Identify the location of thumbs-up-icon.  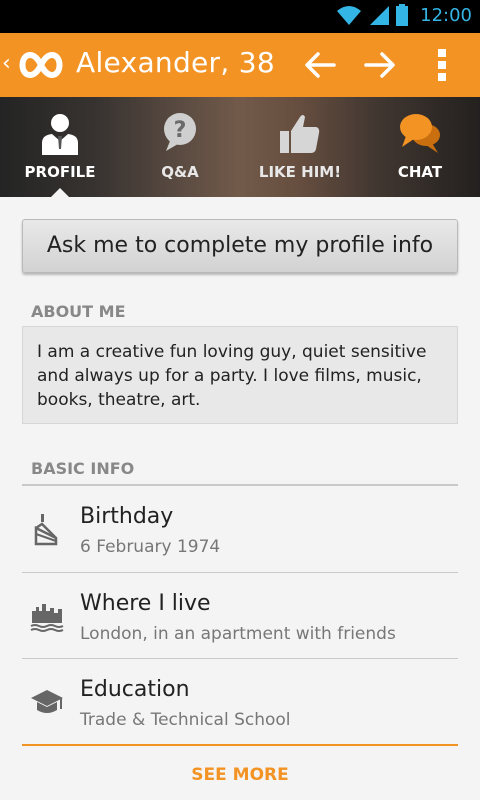
(300, 134).